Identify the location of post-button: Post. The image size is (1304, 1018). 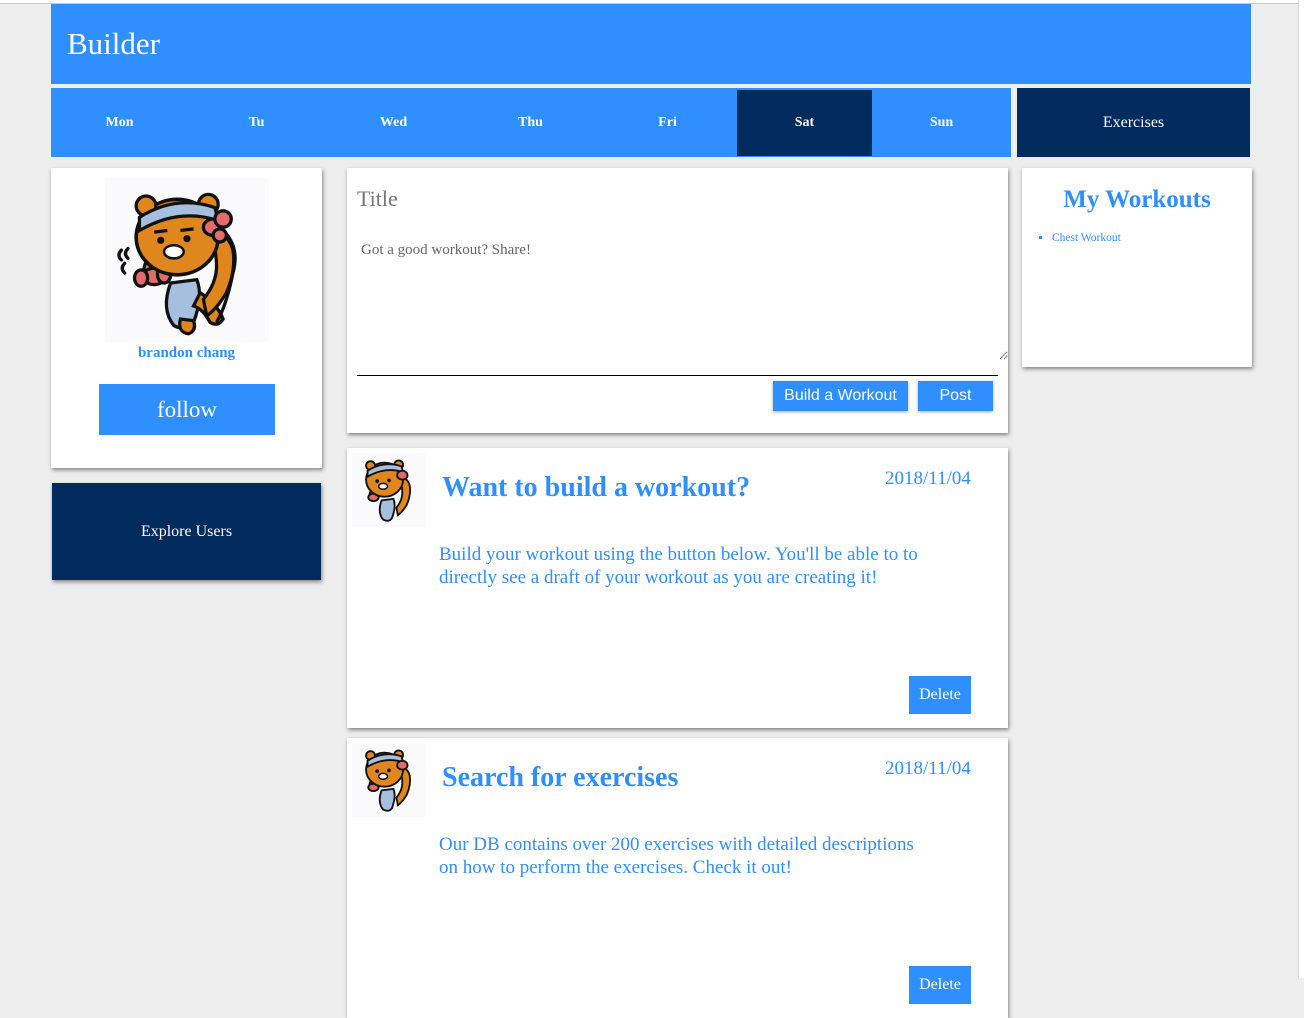
(955, 396).